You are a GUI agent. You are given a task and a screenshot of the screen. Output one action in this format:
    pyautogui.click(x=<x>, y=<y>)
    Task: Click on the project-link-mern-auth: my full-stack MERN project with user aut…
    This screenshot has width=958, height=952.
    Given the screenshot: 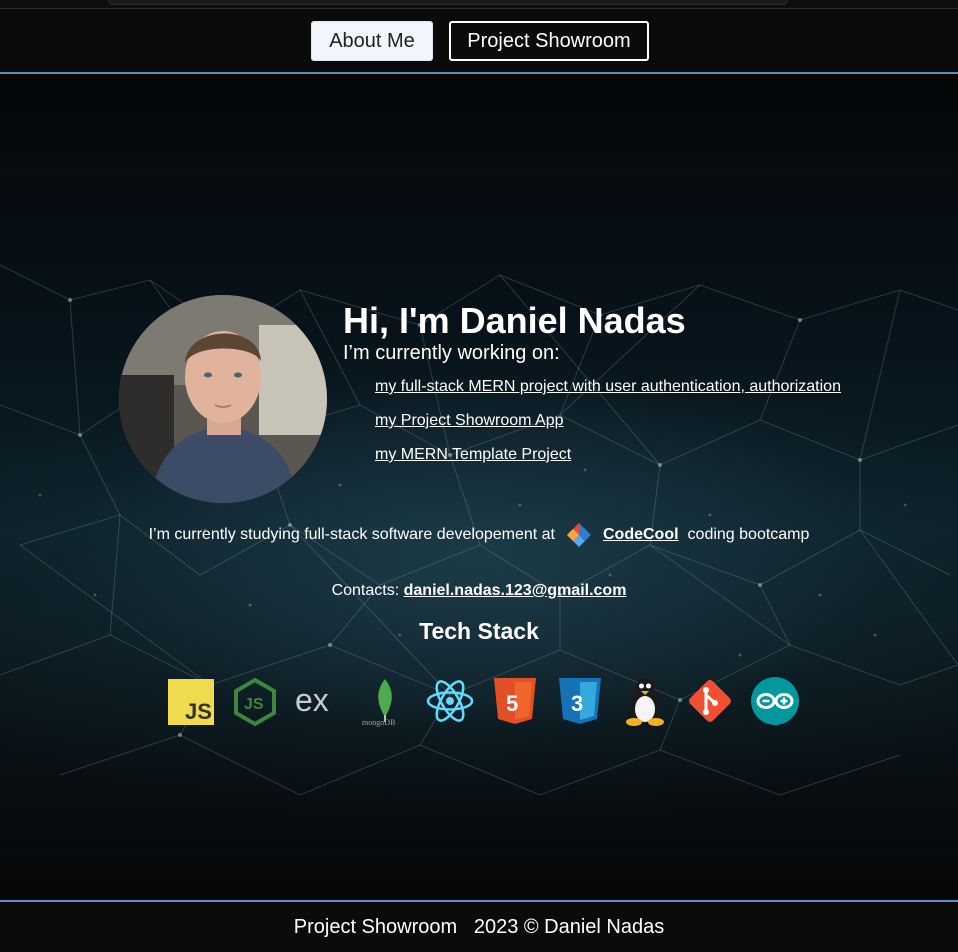 What is the action you would take?
    pyautogui.click(x=608, y=386)
    